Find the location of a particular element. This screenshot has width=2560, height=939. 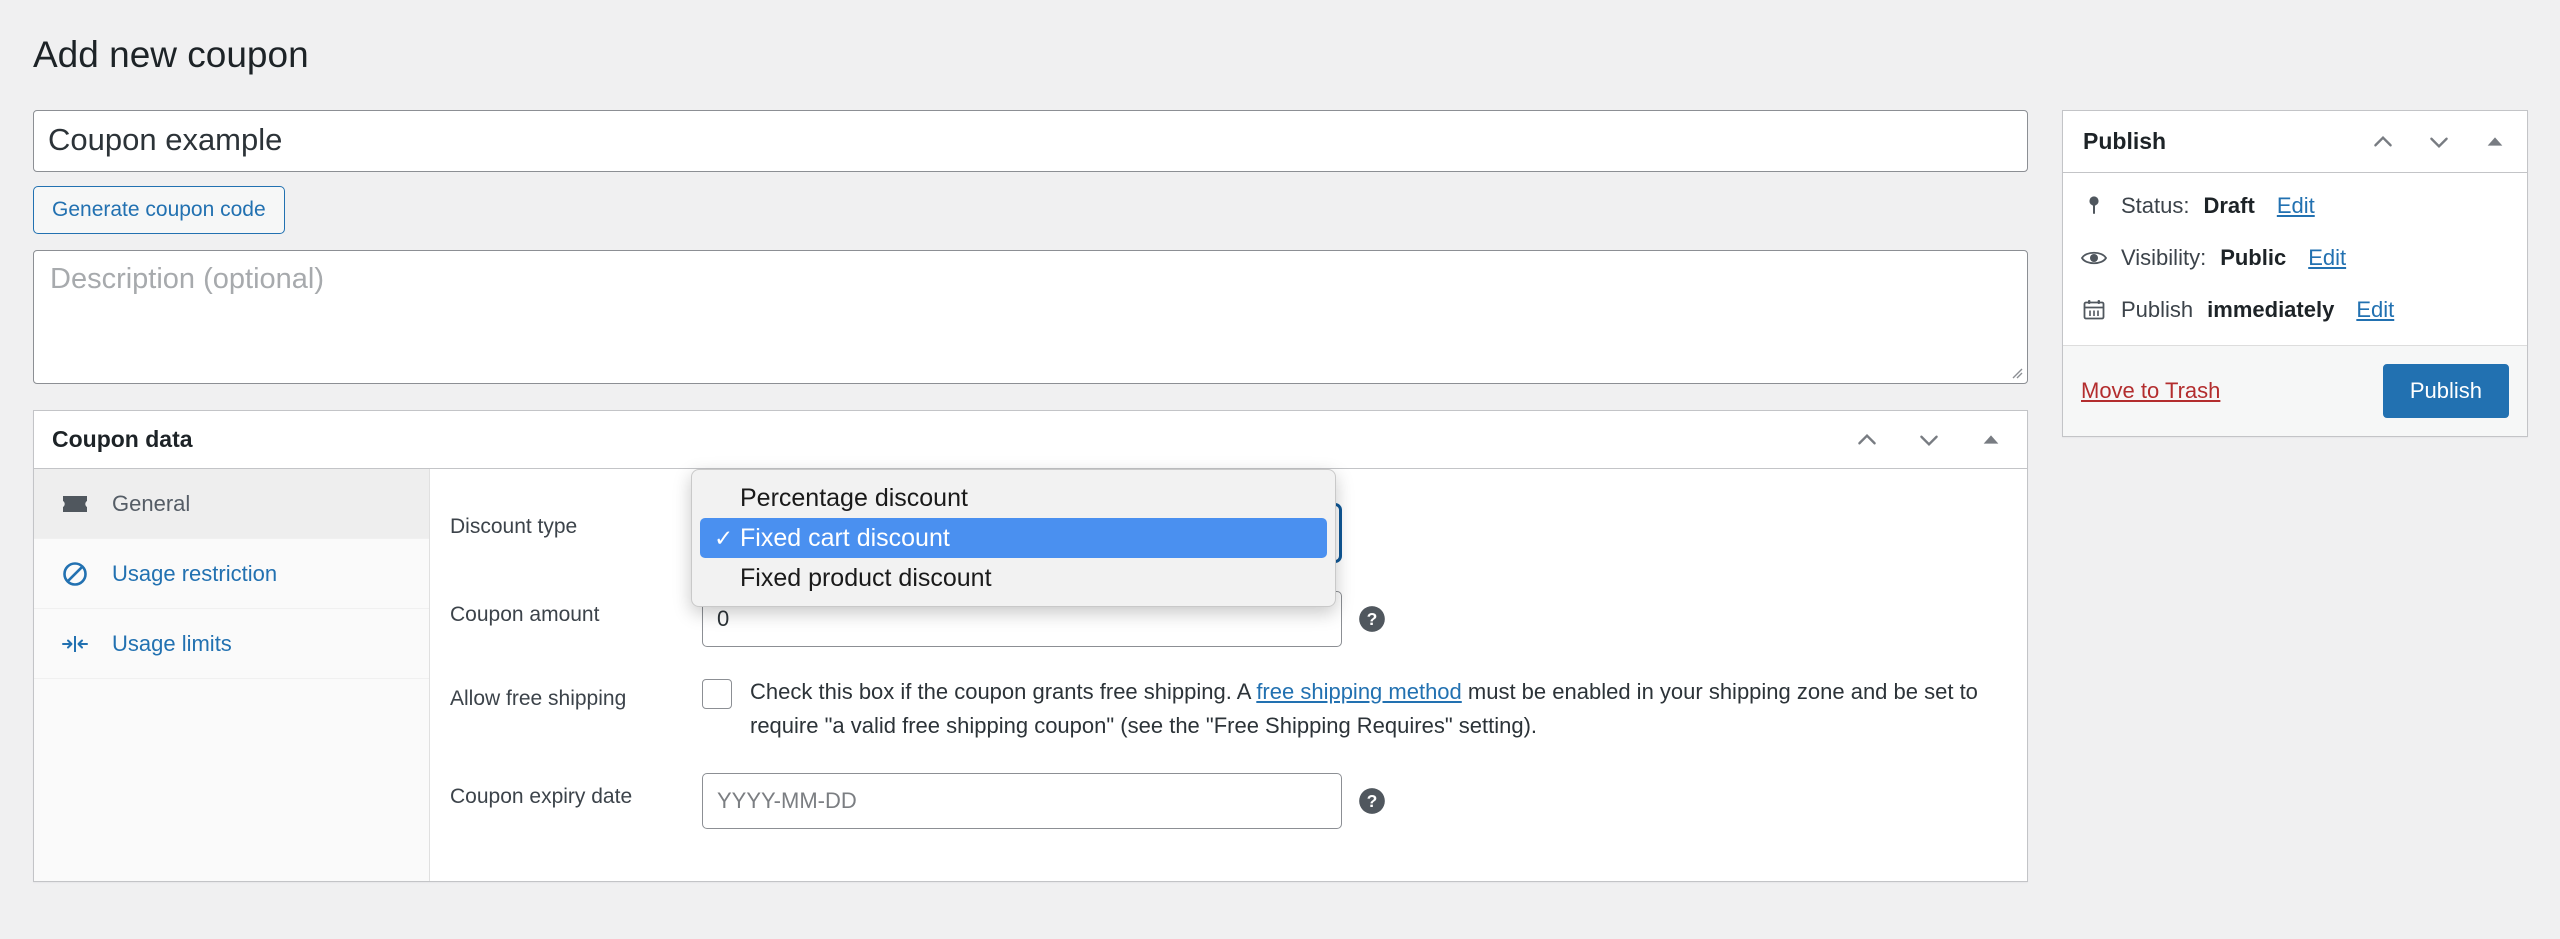

coupon-description-textarea is located at coordinates (1030, 317).